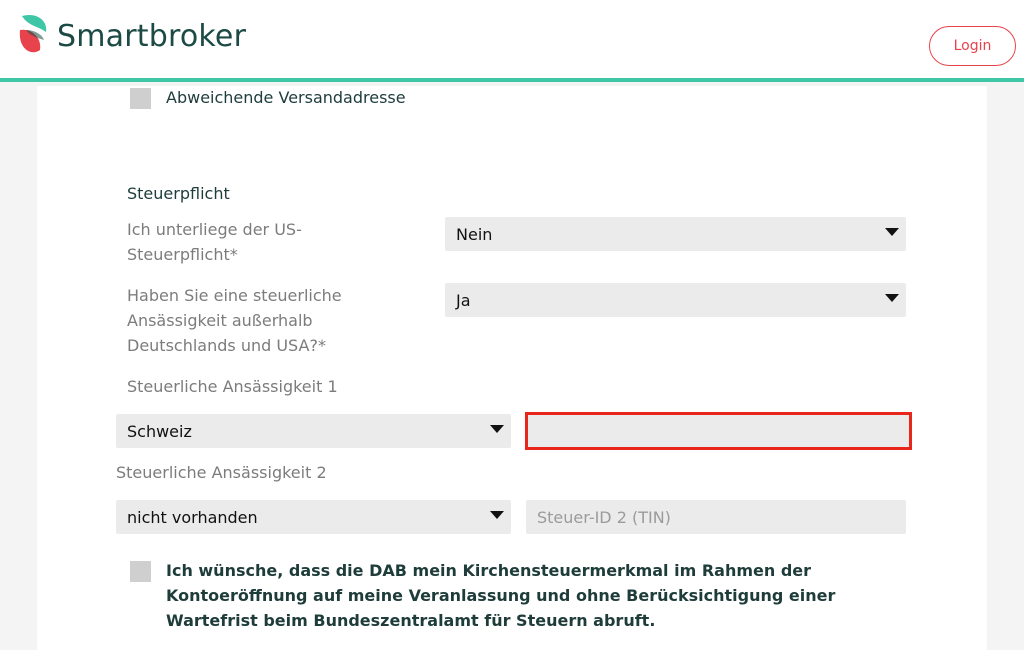  I want to click on foreign-residency-label-line2: Ansässigkeit außerhalb, so click(220, 320).